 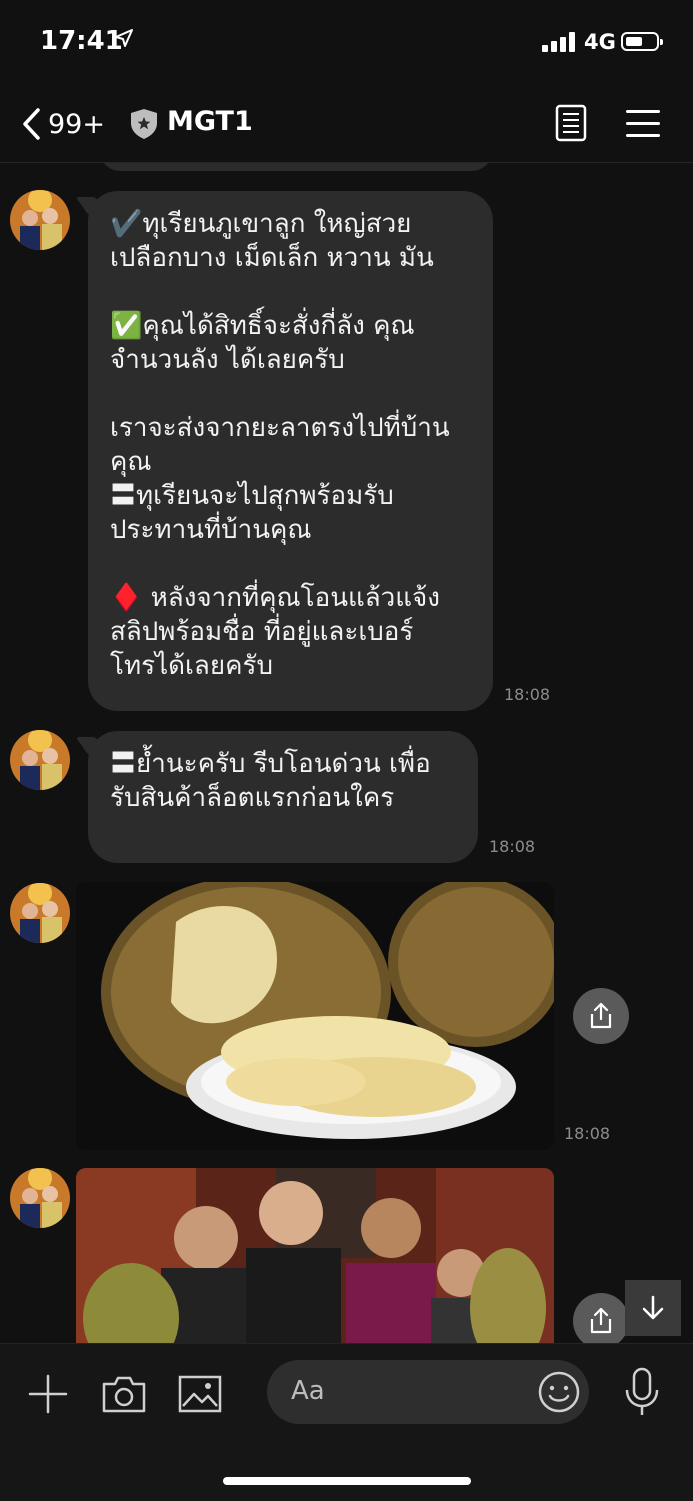 What do you see at coordinates (308, 1391) in the screenshot?
I see `message-input-placeholder: Aa` at bounding box center [308, 1391].